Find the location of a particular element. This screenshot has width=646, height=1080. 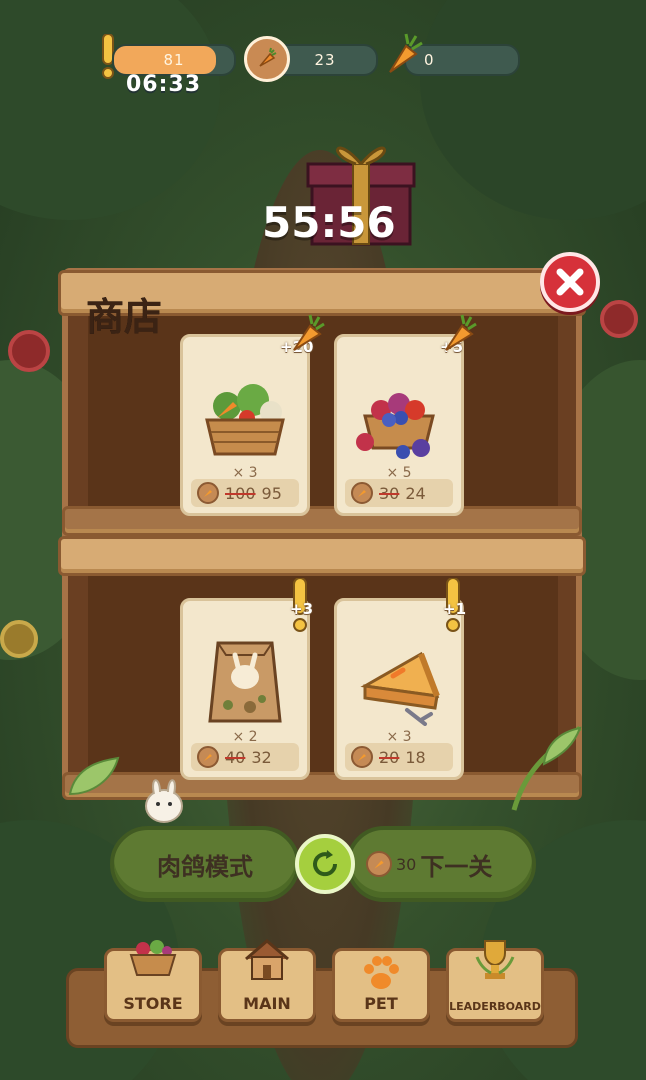

item-price: 100 95 is located at coordinates (245, 493).